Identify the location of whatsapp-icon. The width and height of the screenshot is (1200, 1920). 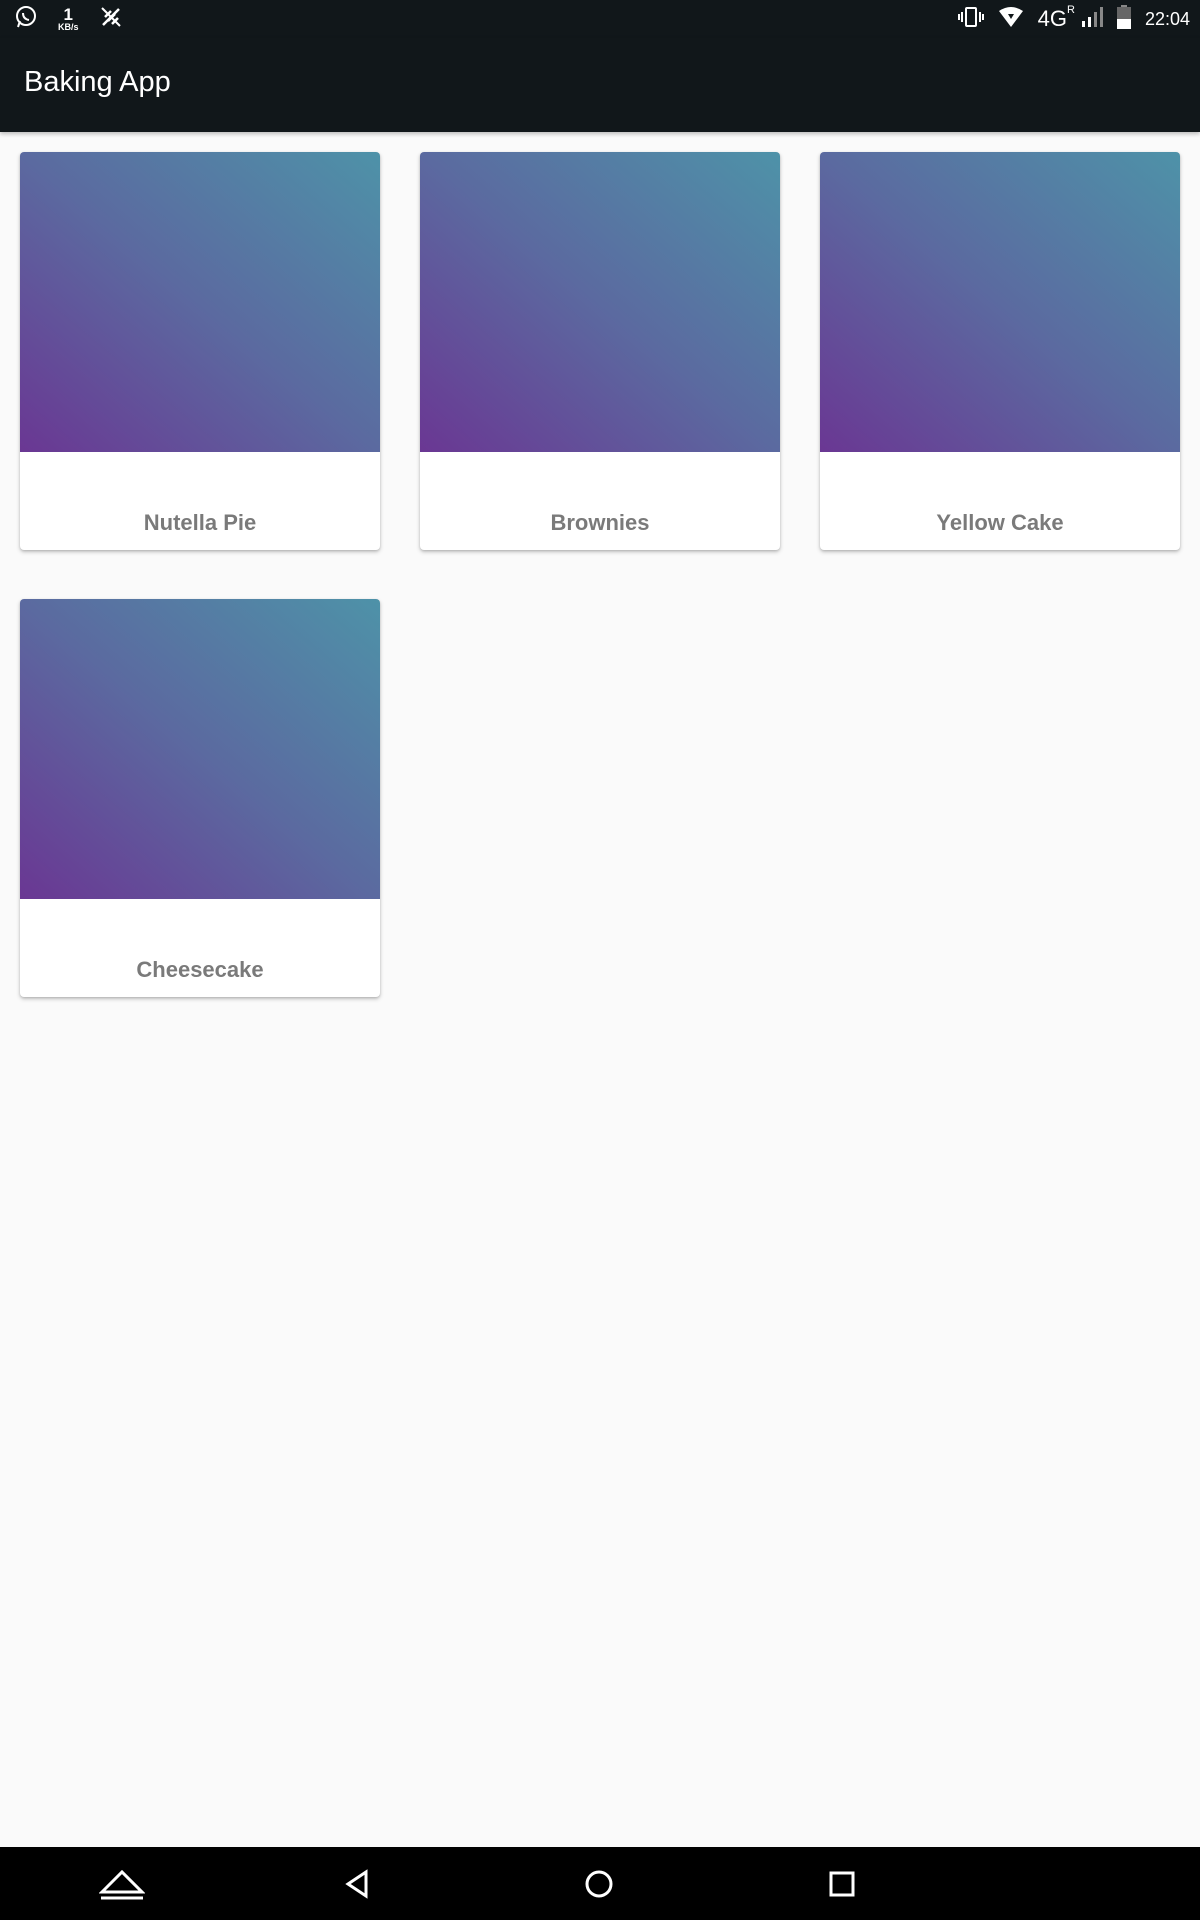
(26, 19).